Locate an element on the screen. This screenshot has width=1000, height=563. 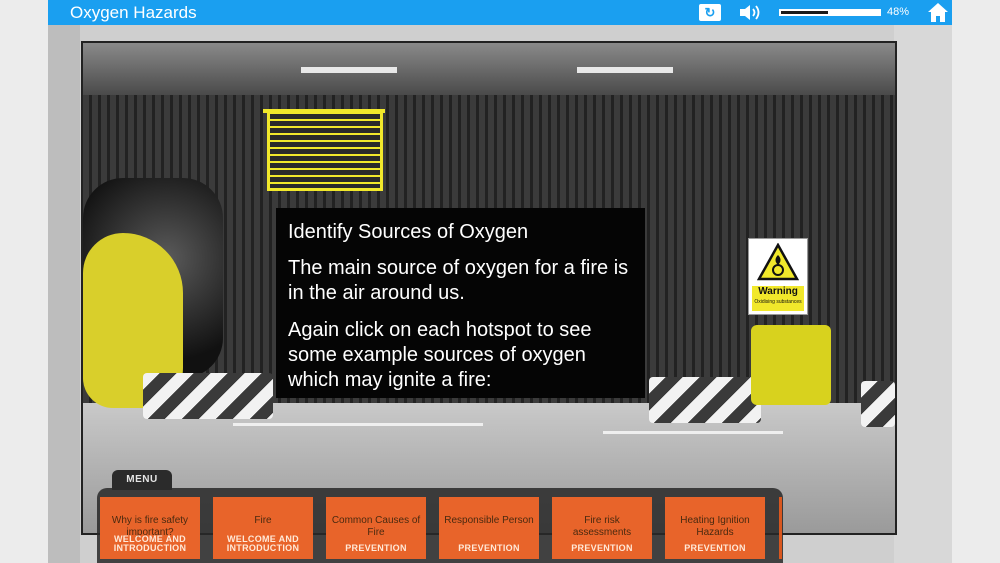
left-backdrop is located at coordinates (24, 281).